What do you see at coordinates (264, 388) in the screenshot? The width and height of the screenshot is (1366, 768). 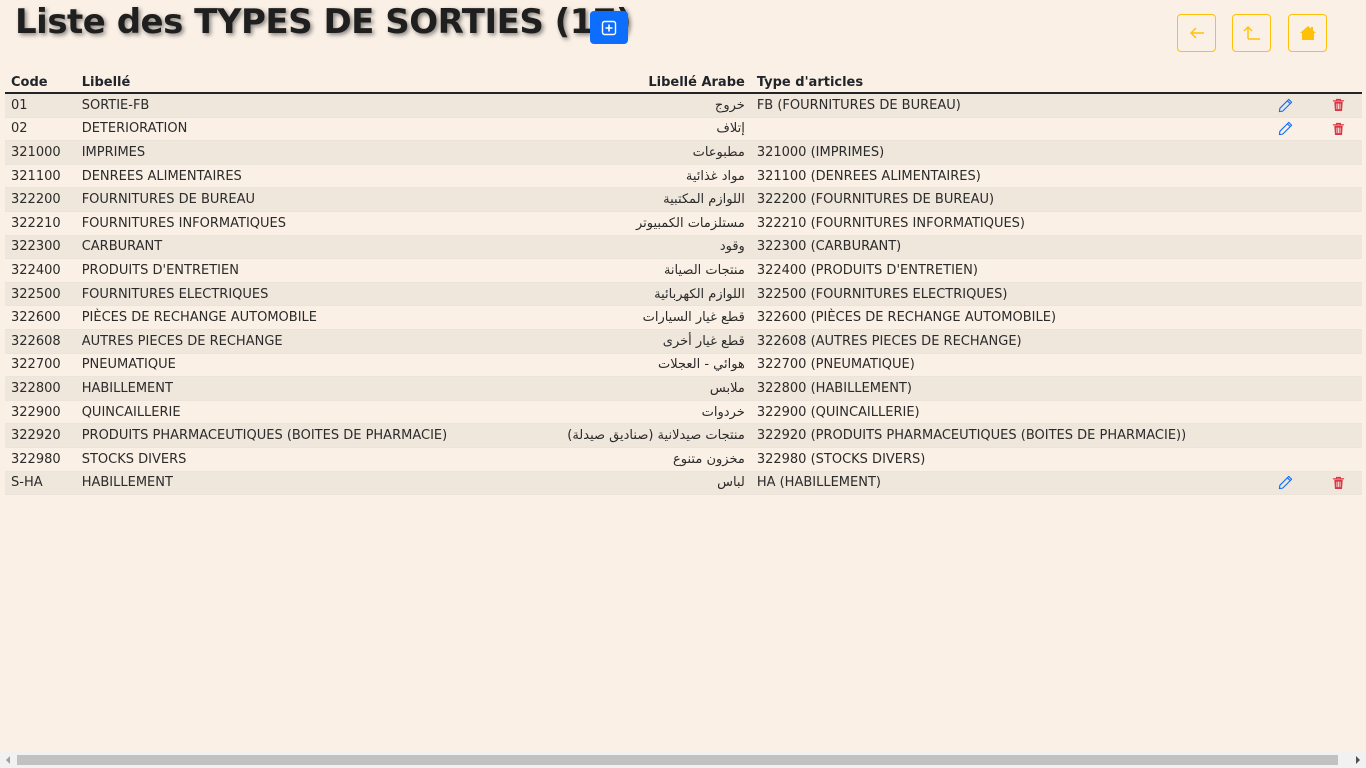 I see `cell-libelle: HABILLEMENT` at bounding box center [264, 388].